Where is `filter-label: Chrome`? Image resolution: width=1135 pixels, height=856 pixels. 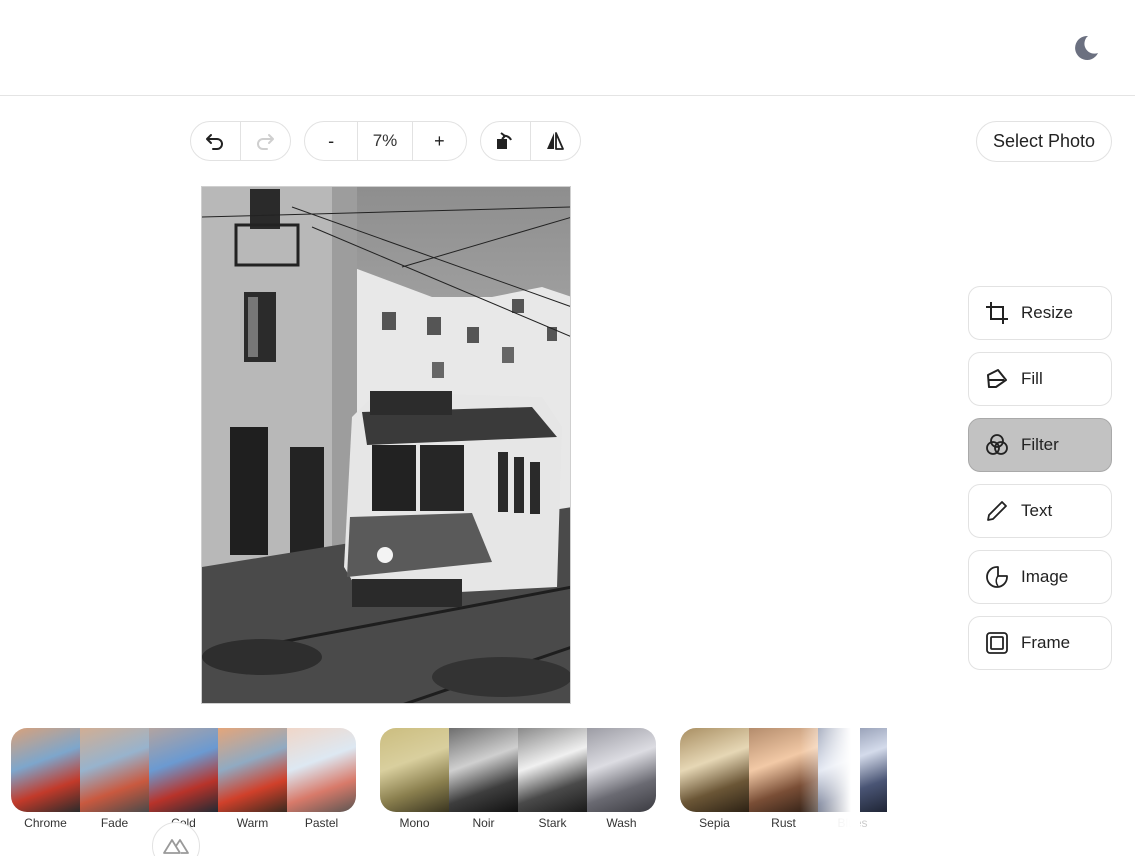 filter-label: Chrome is located at coordinates (45, 823).